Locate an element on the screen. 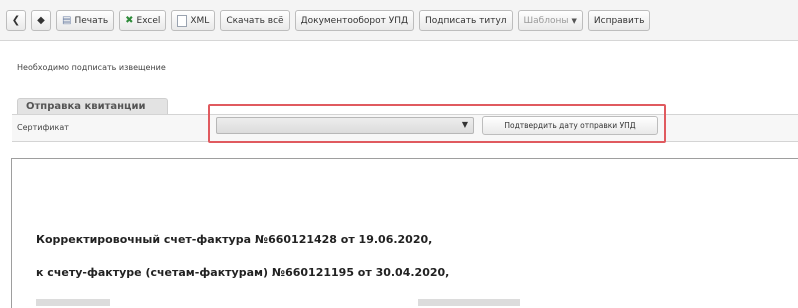 Image resolution: width=798 pixels, height=308 pixels. highlight-frame is located at coordinates (437, 123).